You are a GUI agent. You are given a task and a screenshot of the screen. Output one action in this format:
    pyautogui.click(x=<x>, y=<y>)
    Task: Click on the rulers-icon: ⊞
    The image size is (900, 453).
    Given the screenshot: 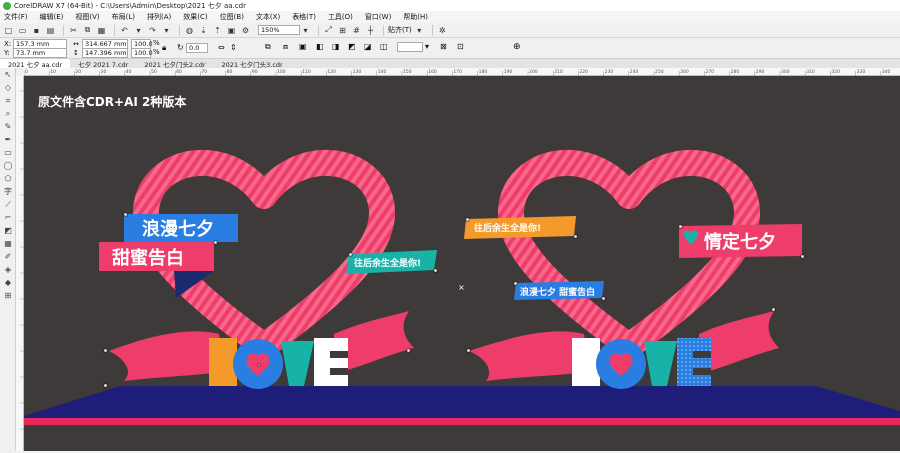 What is the action you would take?
    pyautogui.click(x=342, y=30)
    